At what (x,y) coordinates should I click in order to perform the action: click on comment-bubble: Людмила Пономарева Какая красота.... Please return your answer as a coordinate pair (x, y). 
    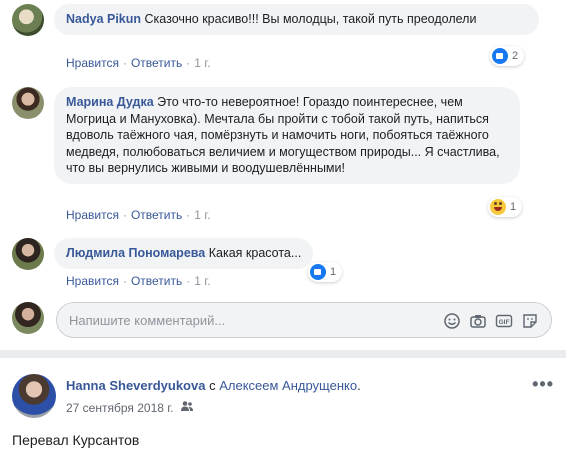
    Looking at the image, I should click on (184, 253).